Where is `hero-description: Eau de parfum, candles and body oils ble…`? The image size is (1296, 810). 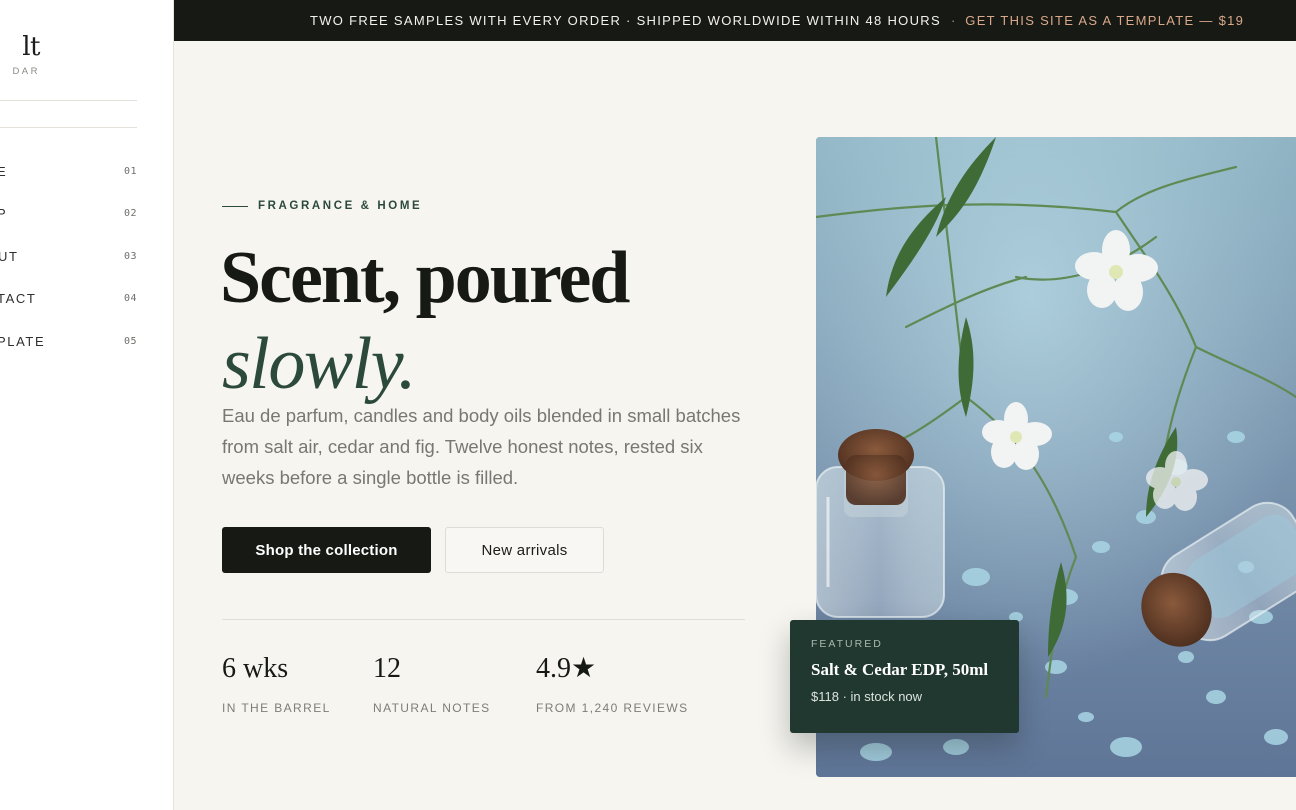 hero-description: Eau de parfum, candles and body oils ble… is located at coordinates (481, 446).